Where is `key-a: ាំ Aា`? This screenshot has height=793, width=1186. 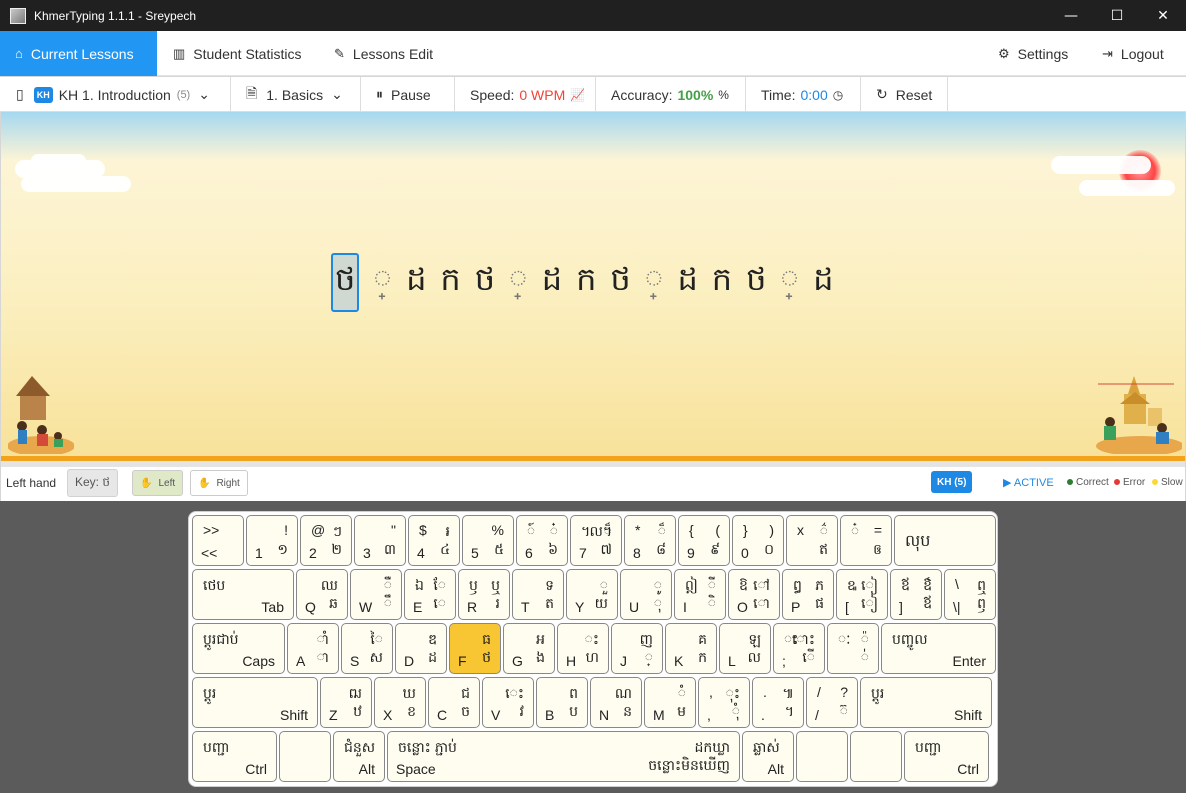 key-a: ាំ Aា is located at coordinates (313, 648).